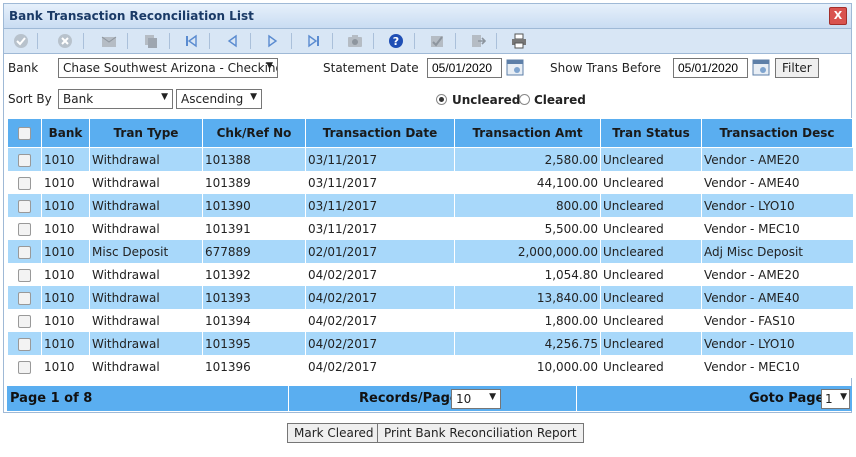  Describe the element at coordinates (464, 68) in the screenshot. I see `statement-date-input` at that location.